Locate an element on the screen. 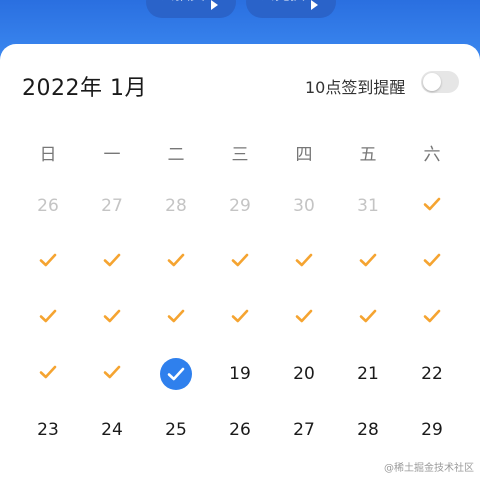 The width and height of the screenshot is (480, 480). day-cell-prev-month: 31 is located at coordinates (368, 206).